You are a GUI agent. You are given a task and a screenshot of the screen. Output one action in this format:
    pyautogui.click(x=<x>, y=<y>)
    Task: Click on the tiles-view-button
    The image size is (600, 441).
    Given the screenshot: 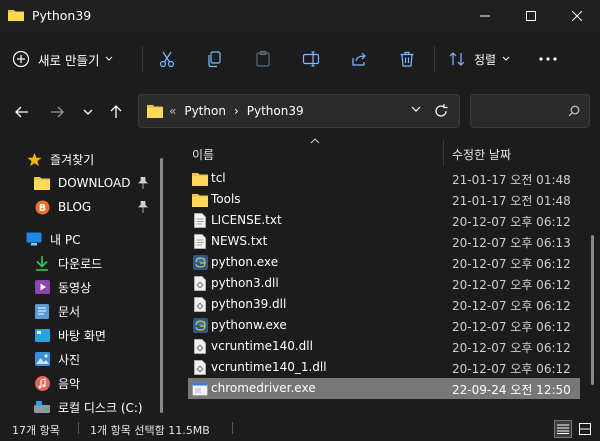 What is the action you would take?
    pyautogui.click(x=585, y=429)
    